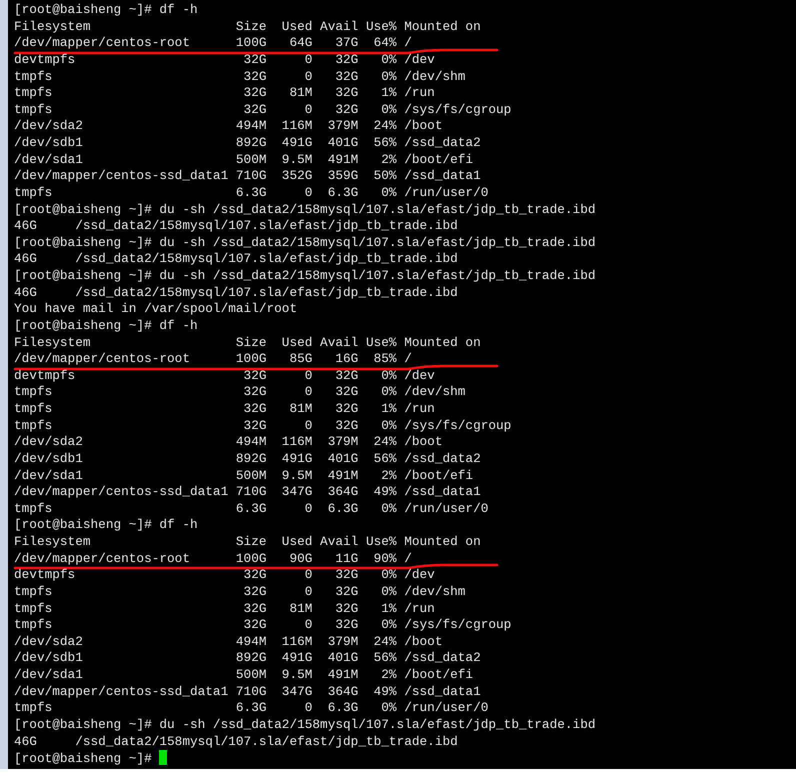  I want to click on output-line: /dev/mapper/centos-root 100G 90G 11G 90% /, so click(213, 558).